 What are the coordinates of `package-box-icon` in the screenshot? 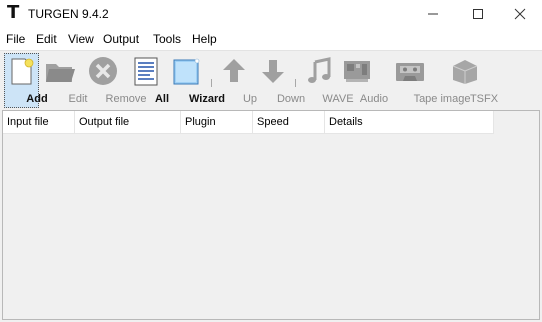 It's located at (465, 72).